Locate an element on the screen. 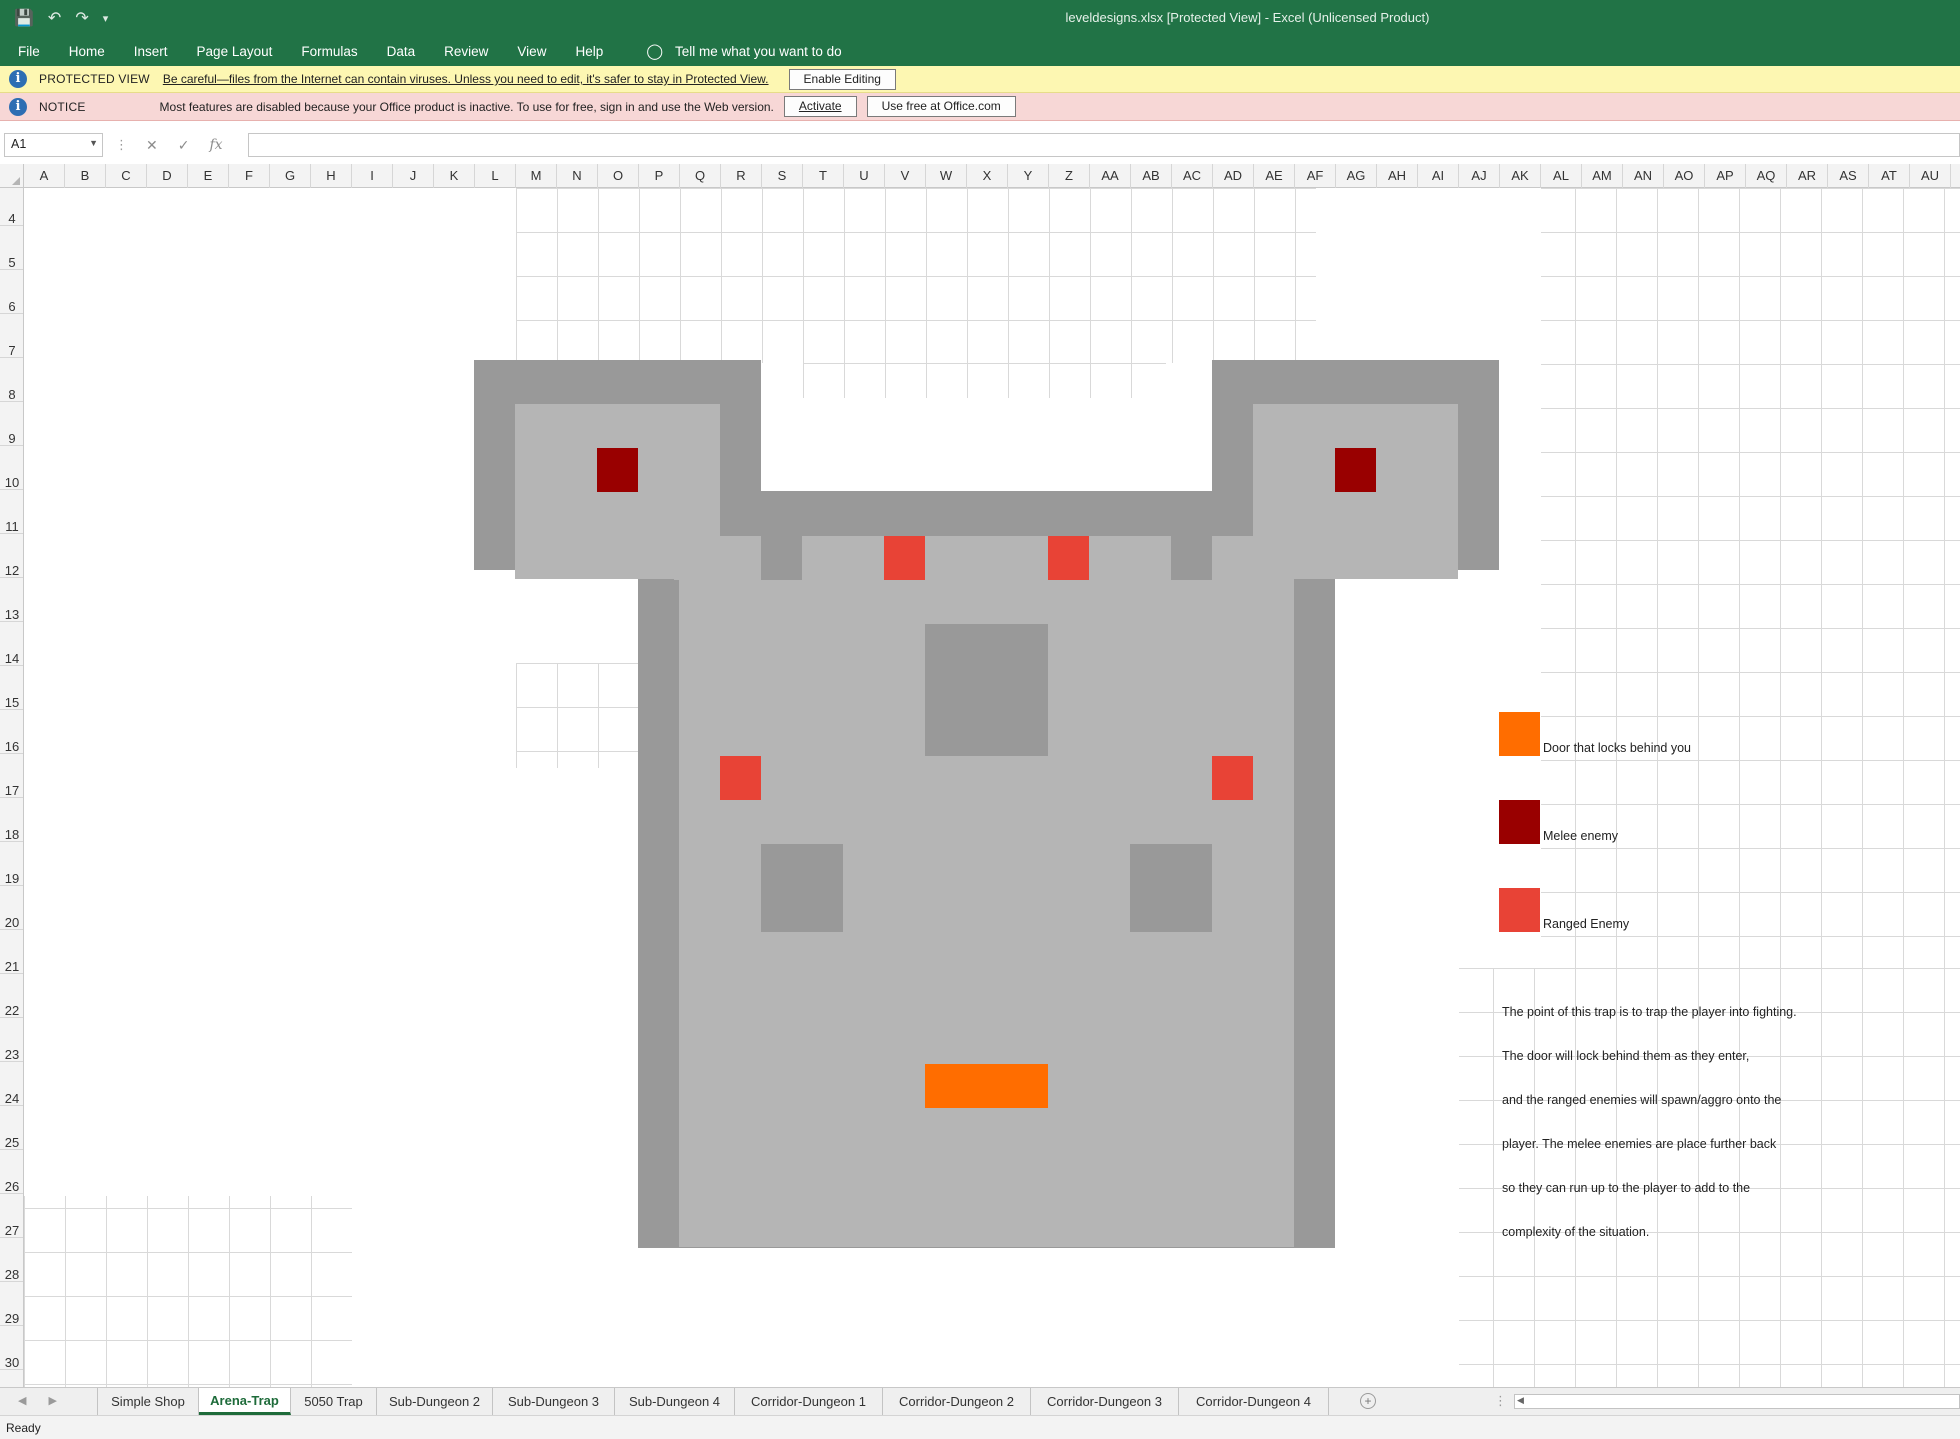 Image resolution: width=1960 pixels, height=1439 pixels. row-header: 12 is located at coordinates (11, 556).